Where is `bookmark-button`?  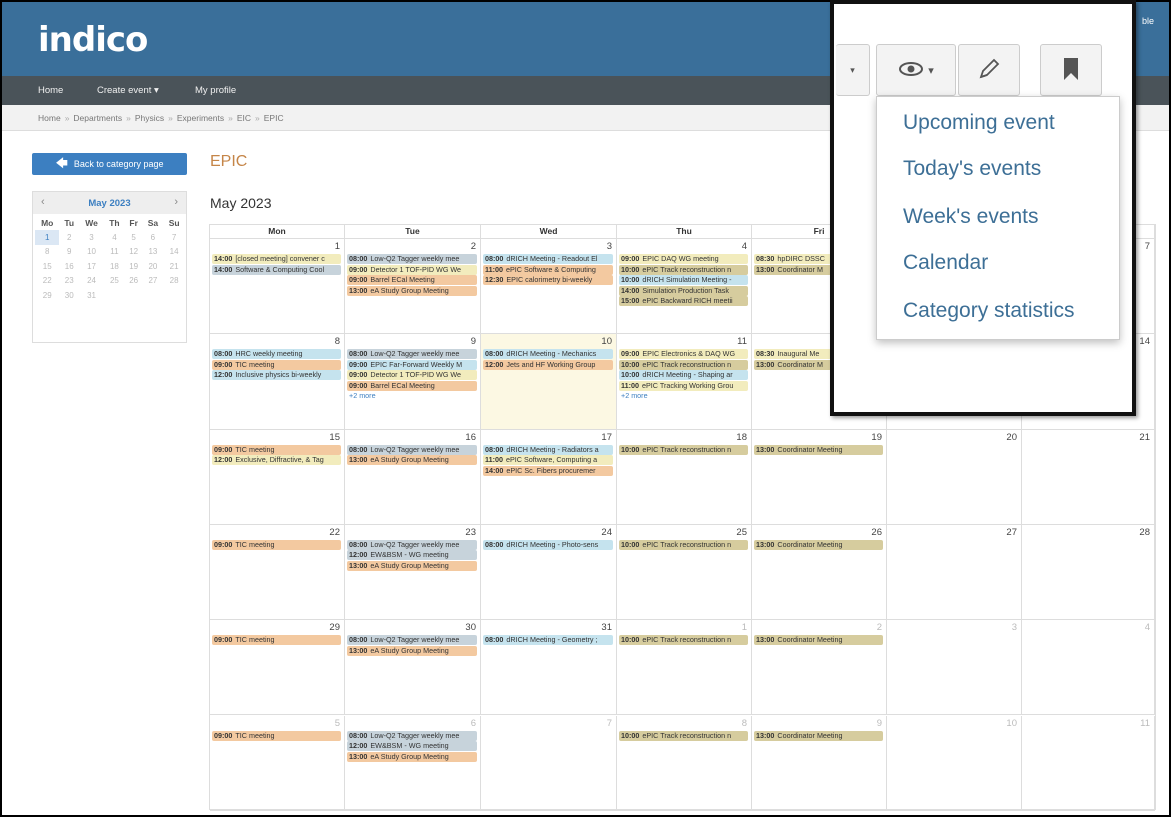 bookmark-button is located at coordinates (1071, 70).